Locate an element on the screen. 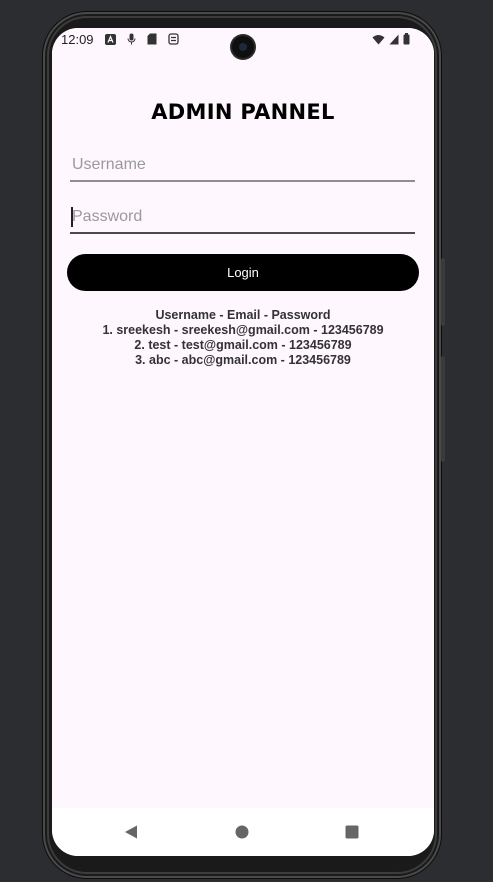 The image size is (493, 882). username-input is located at coordinates (244, 165).